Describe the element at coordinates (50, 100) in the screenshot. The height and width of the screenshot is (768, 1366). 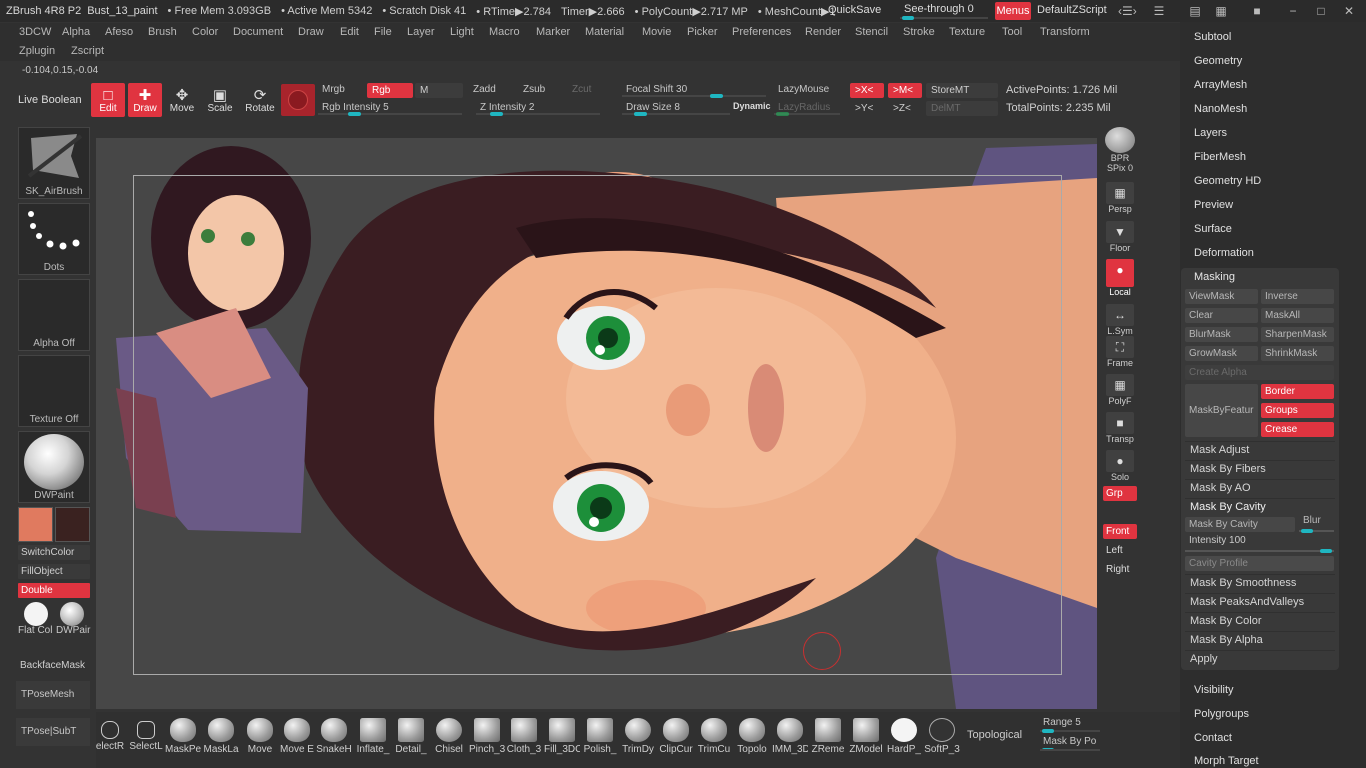
I see `live-boolean-button: Live Boolean` at that location.